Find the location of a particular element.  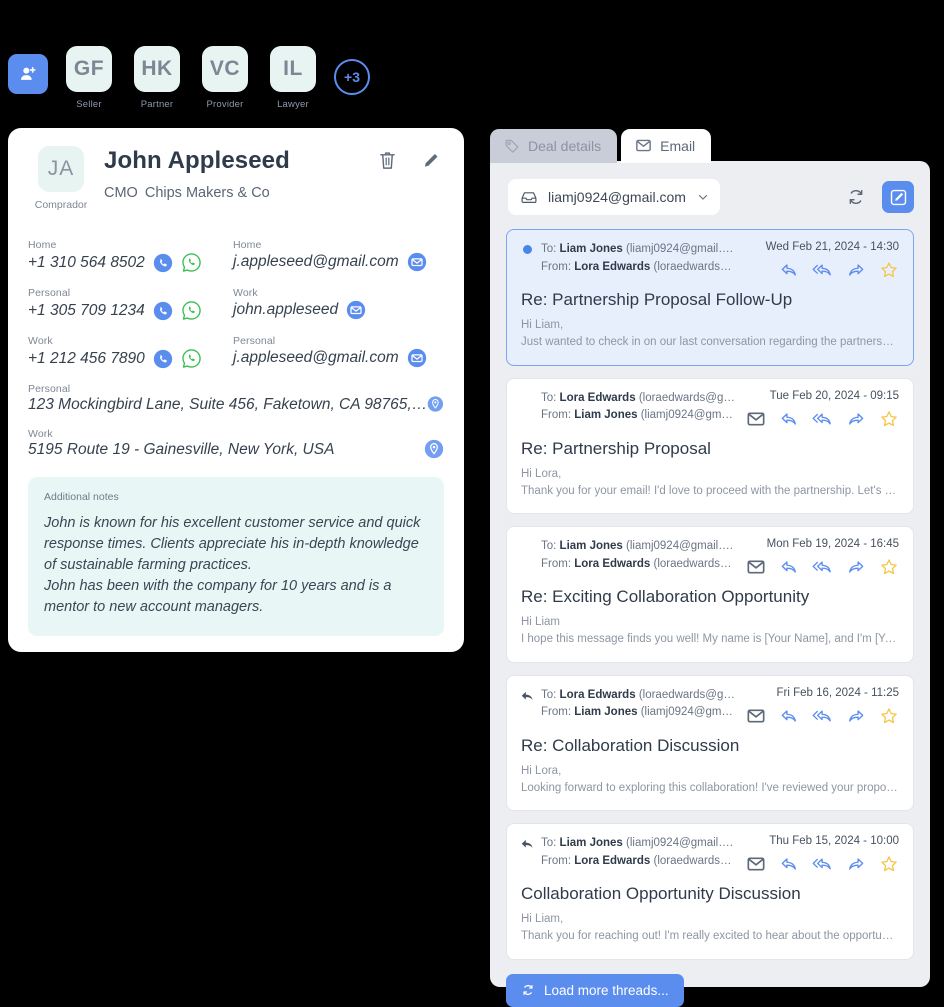

contact-field-phone: Home +1 310 564 8502 is located at coordinates (130, 256).